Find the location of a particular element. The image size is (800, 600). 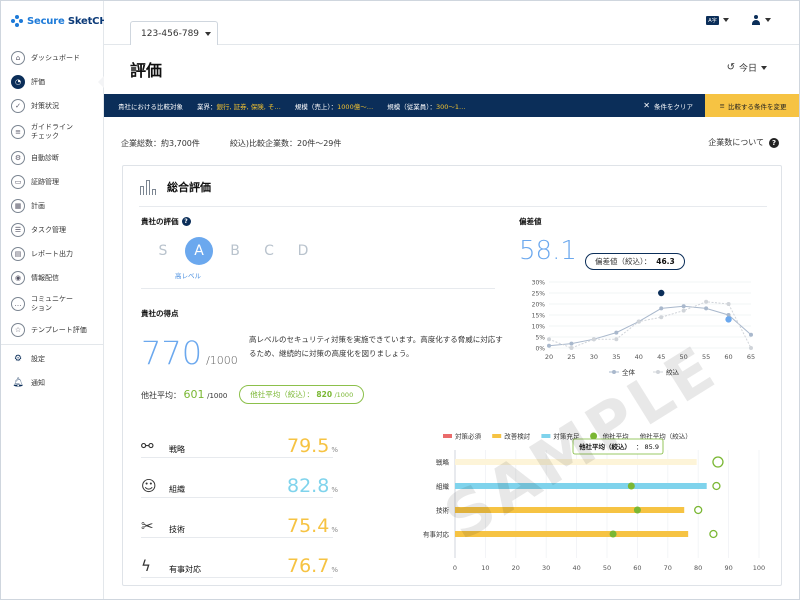

sidebar-item-measures: ✓ 対策状況 is located at coordinates (52, 106).